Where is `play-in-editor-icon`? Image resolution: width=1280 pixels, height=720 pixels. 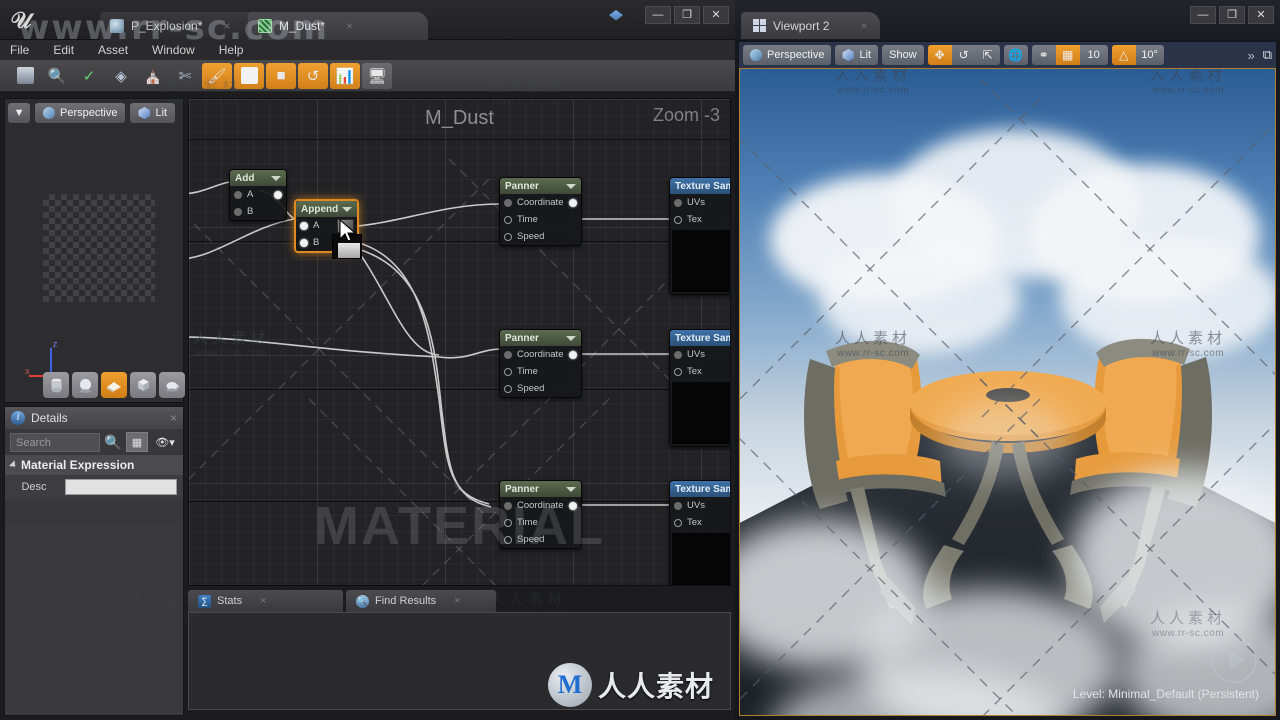 play-in-editor-icon is located at coordinates (1234, 660).